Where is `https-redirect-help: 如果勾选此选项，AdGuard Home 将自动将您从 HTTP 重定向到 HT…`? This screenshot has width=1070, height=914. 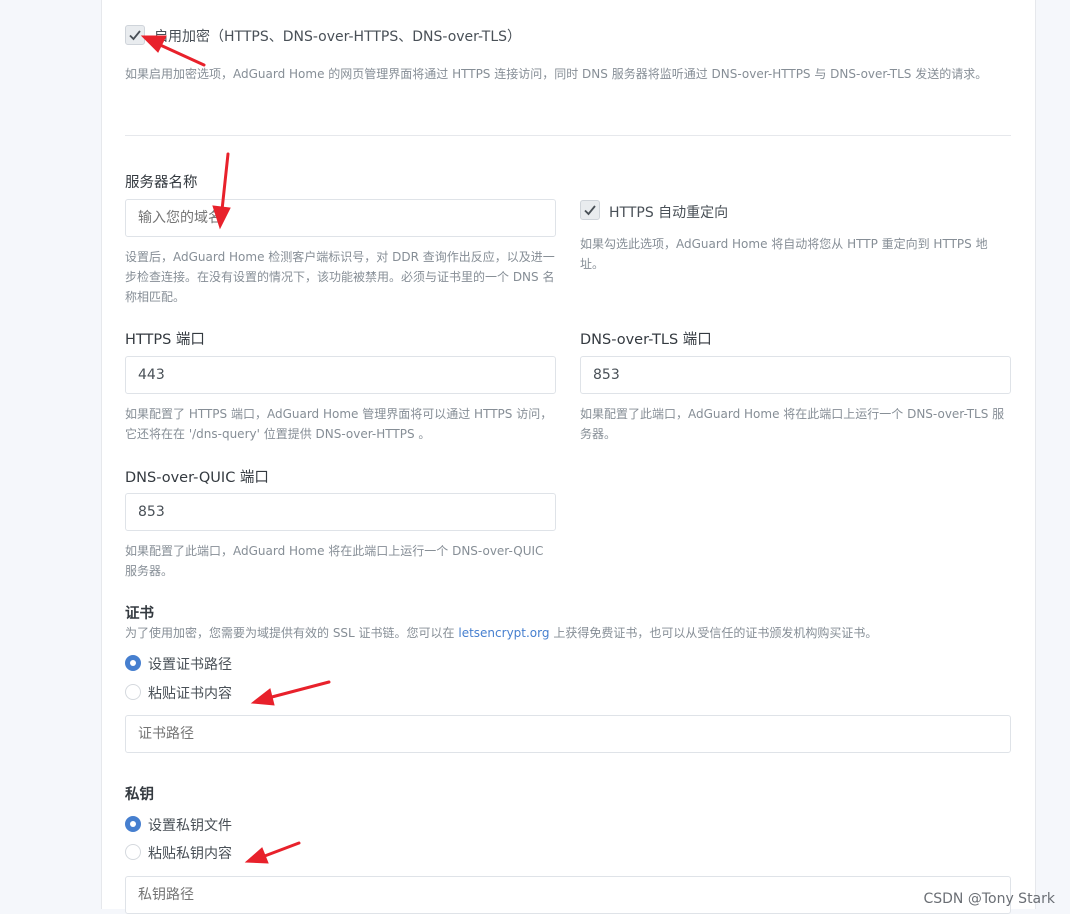
https-redirect-help: 如果勾选此选项，AdGuard Home 将自动将您从 HTTP 重定向到 HT… is located at coordinates (784, 254).